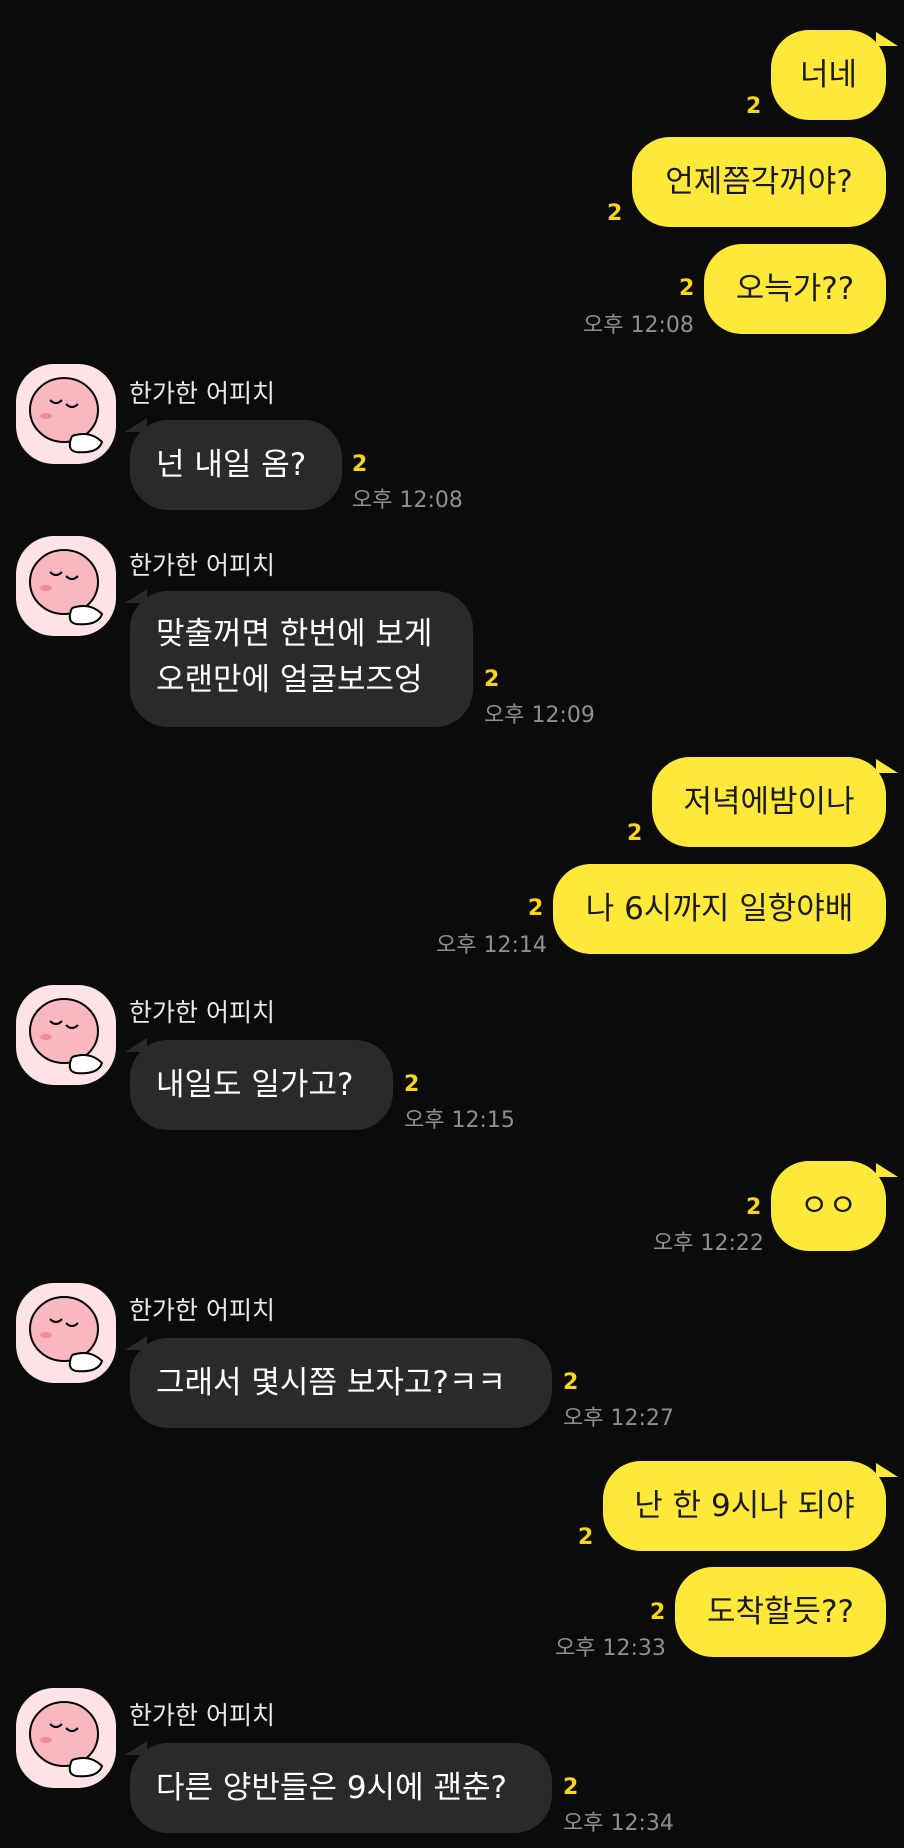 The width and height of the screenshot is (904, 1848). What do you see at coordinates (708, 1243) in the screenshot?
I see `message-time: 오후 12:22` at bounding box center [708, 1243].